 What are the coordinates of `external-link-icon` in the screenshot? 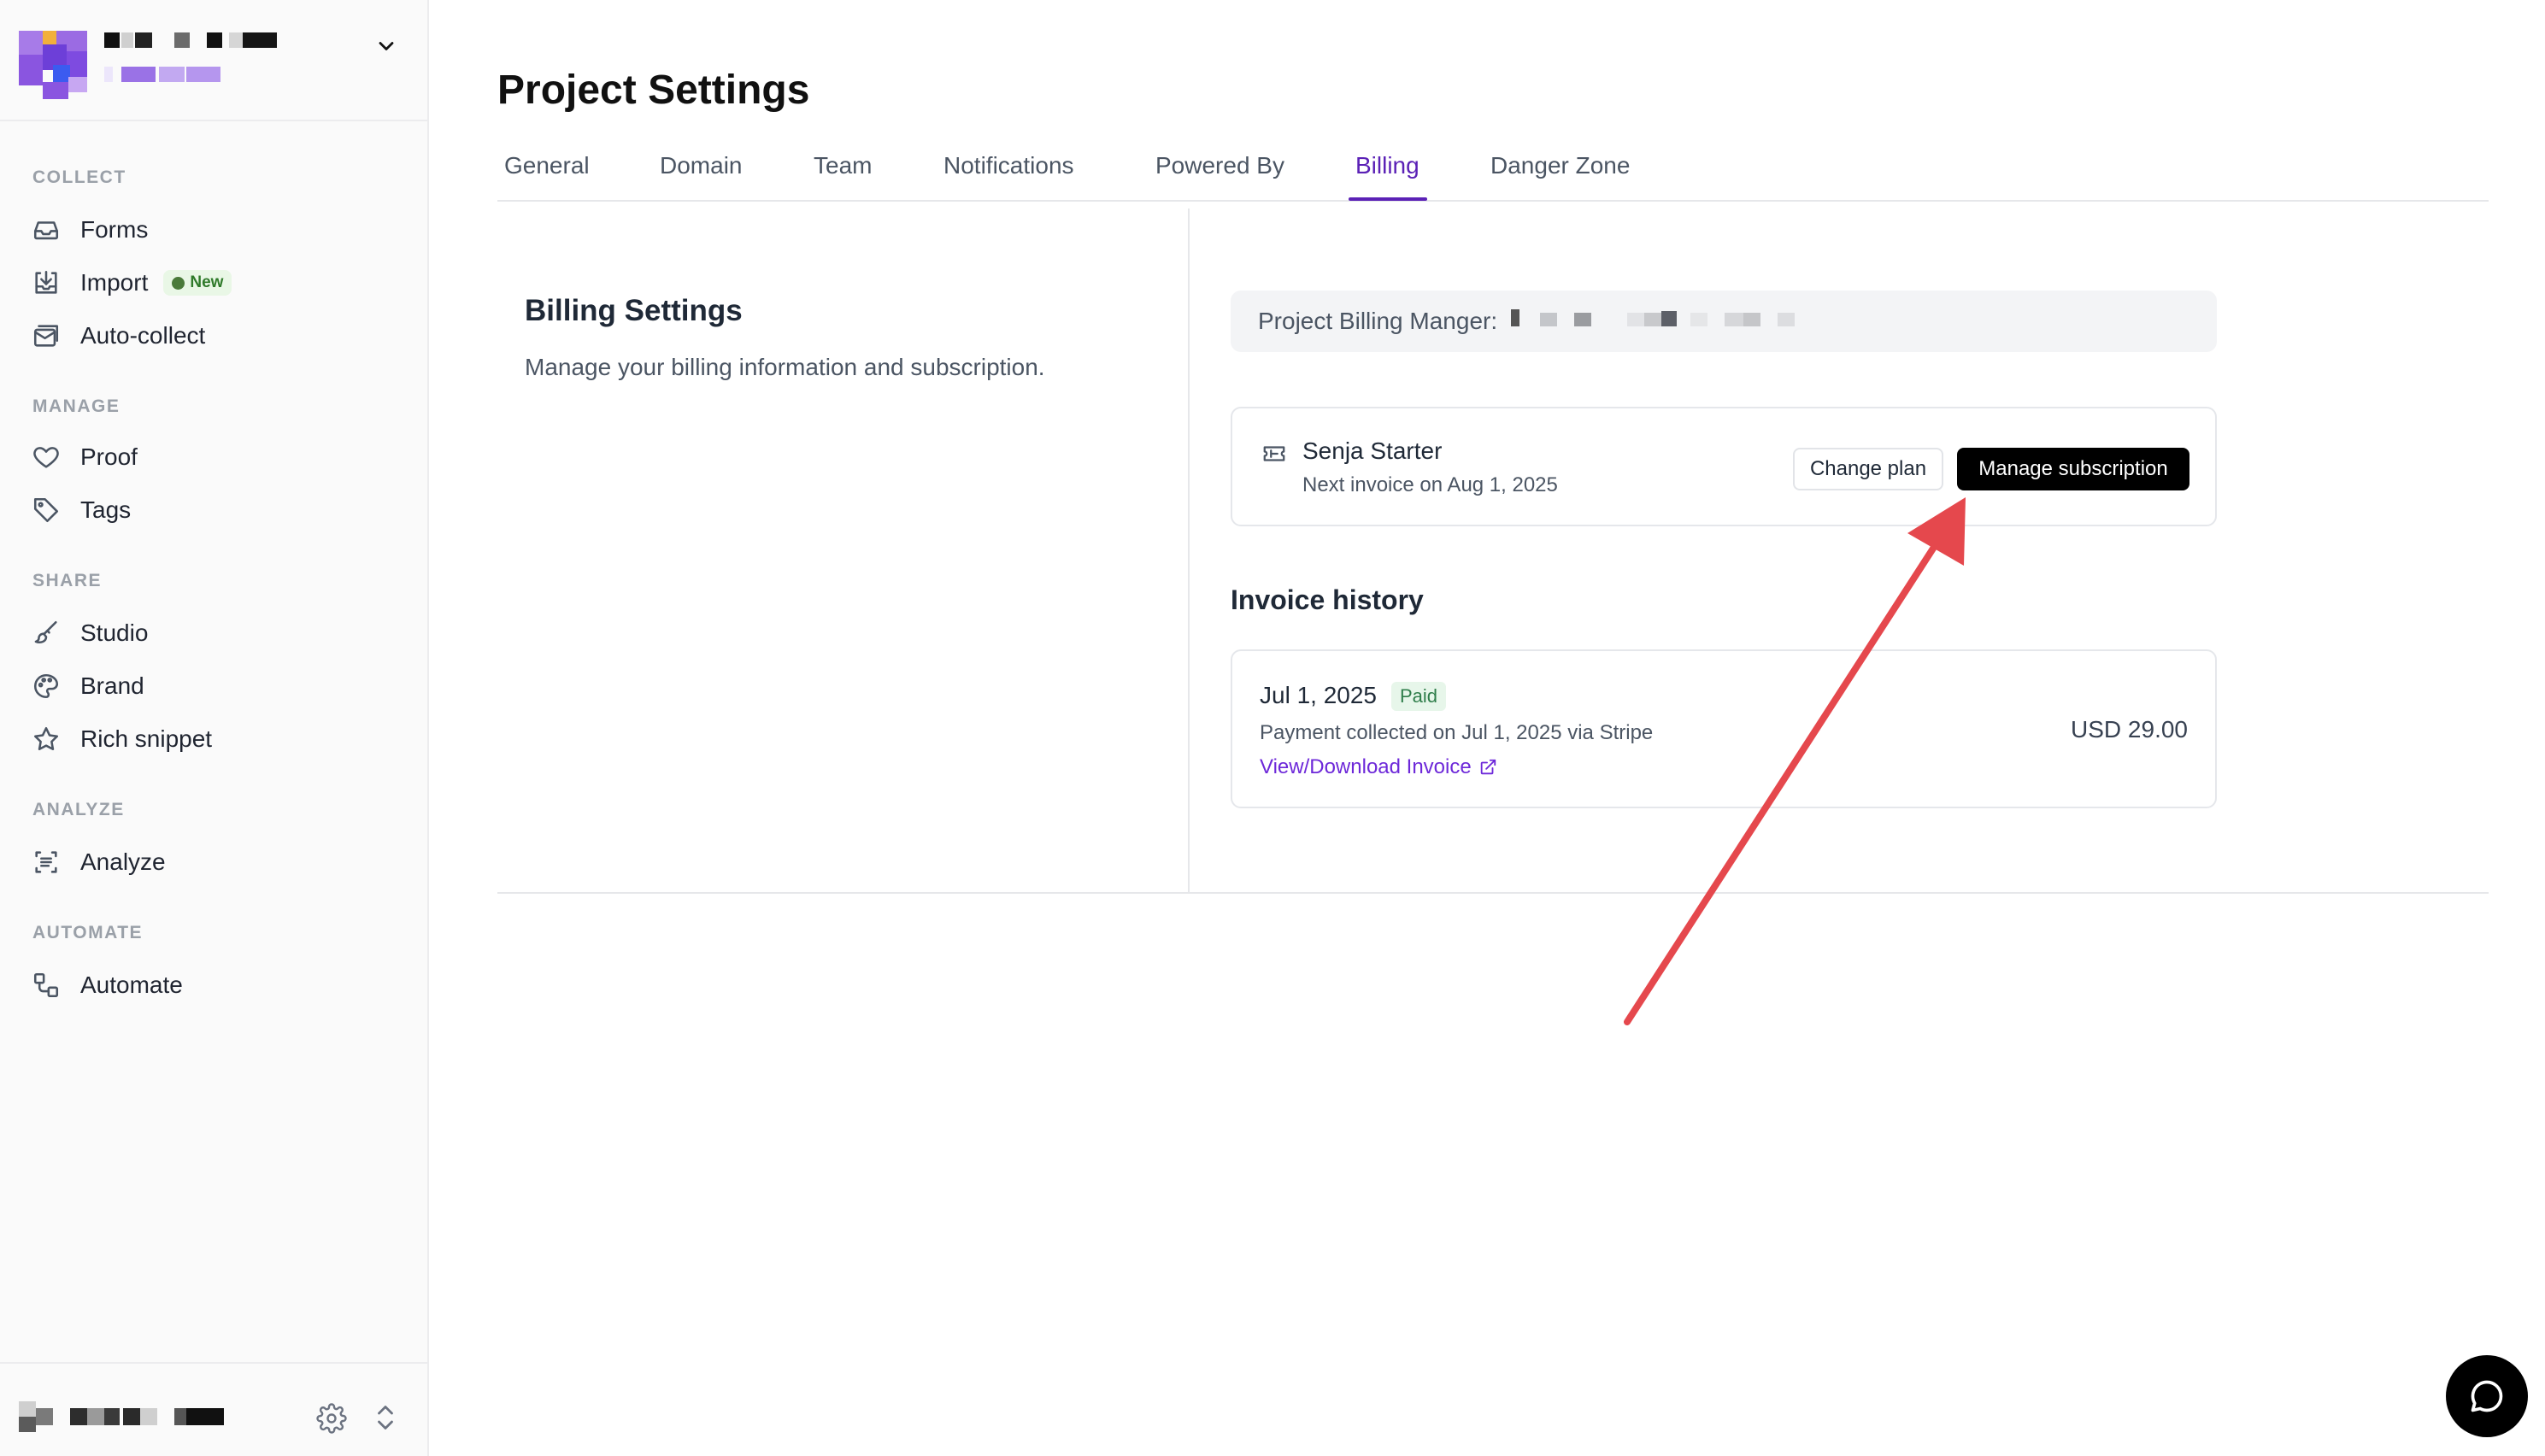 It's located at (1488, 767).